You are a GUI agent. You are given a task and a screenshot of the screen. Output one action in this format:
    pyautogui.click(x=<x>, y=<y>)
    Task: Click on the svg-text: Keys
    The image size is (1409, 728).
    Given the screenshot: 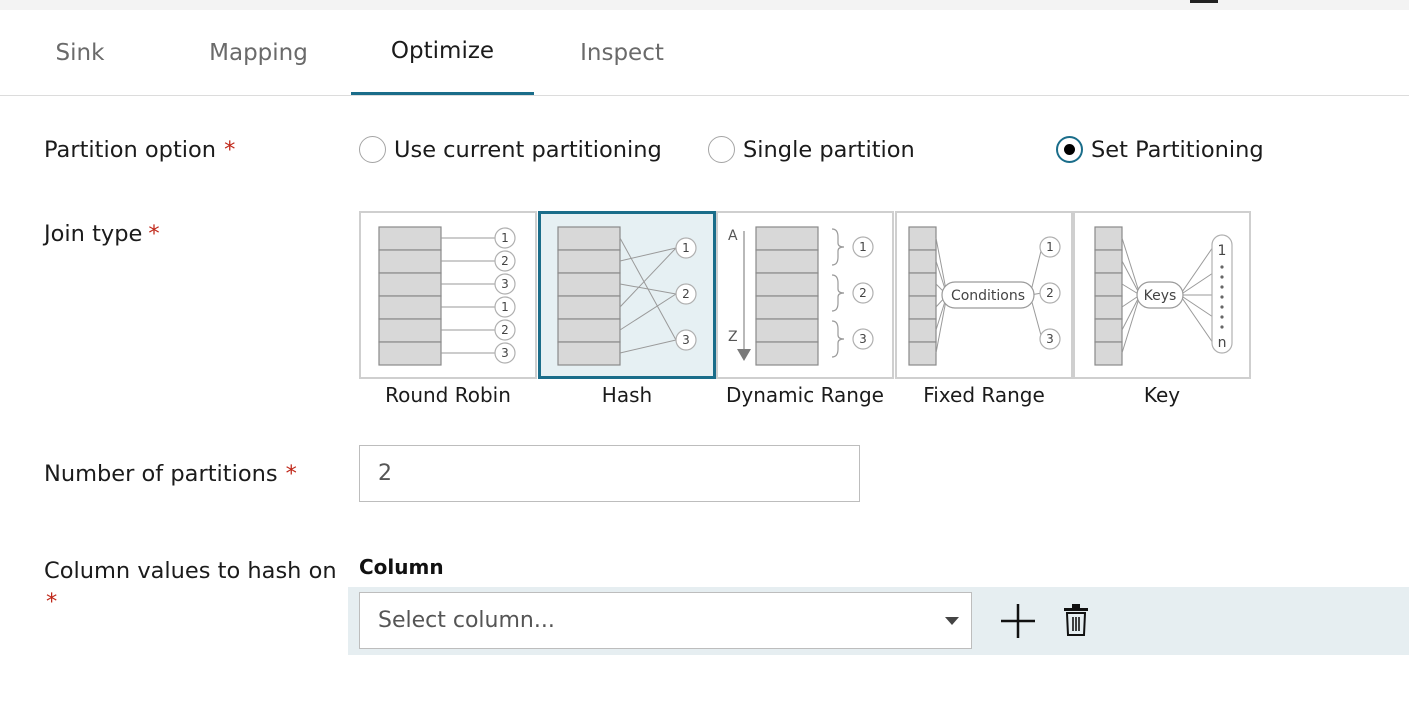 What is the action you would take?
    pyautogui.click(x=1160, y=296)
    